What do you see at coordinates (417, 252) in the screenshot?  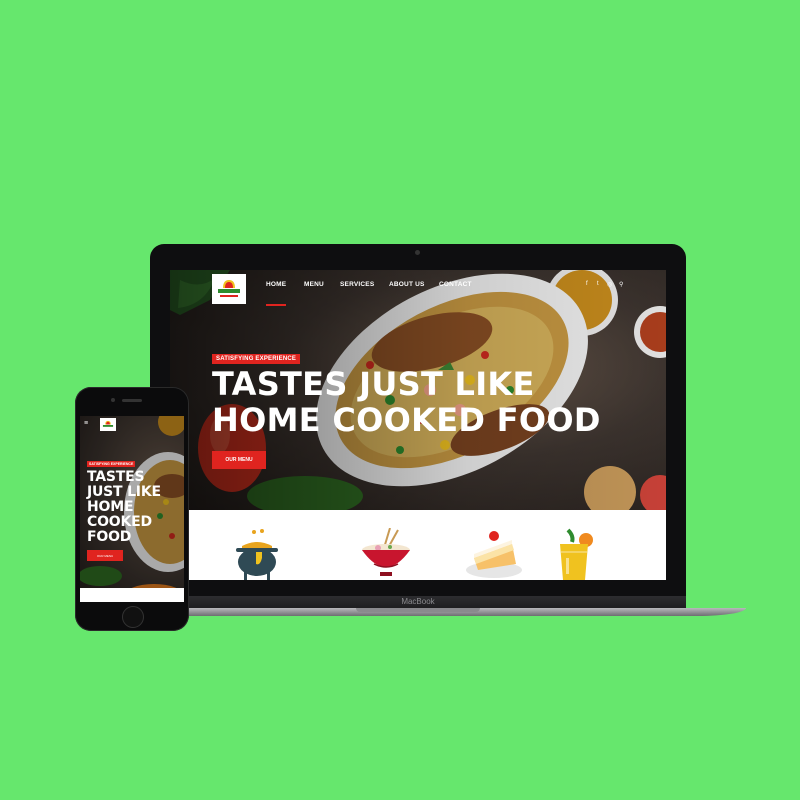 I see `laptop-camera` at bounding box center [417, 252].